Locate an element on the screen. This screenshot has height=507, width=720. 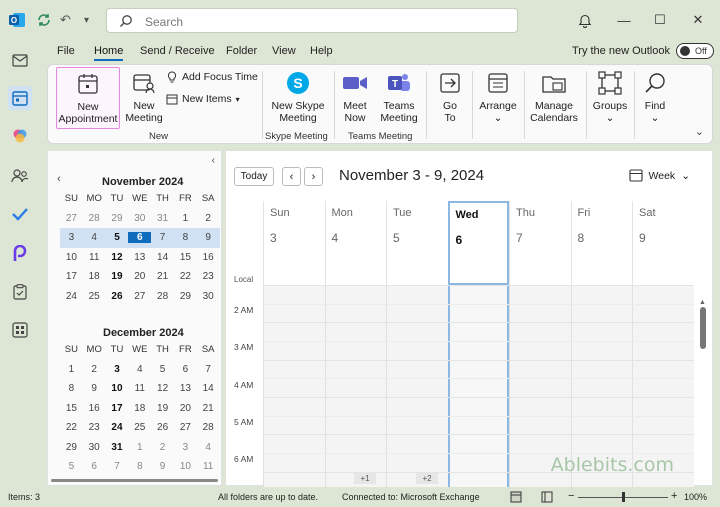
tab-home: Home is located at coordinates (109, 53).